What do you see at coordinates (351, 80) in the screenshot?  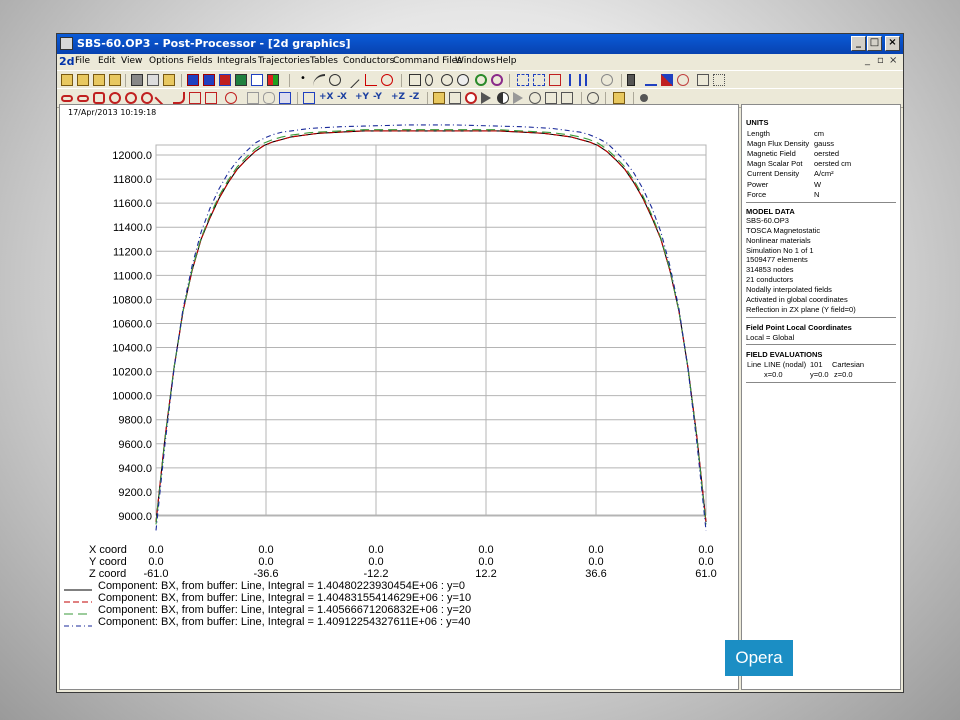 I see `line-icon` at bounding box center [351, 80].